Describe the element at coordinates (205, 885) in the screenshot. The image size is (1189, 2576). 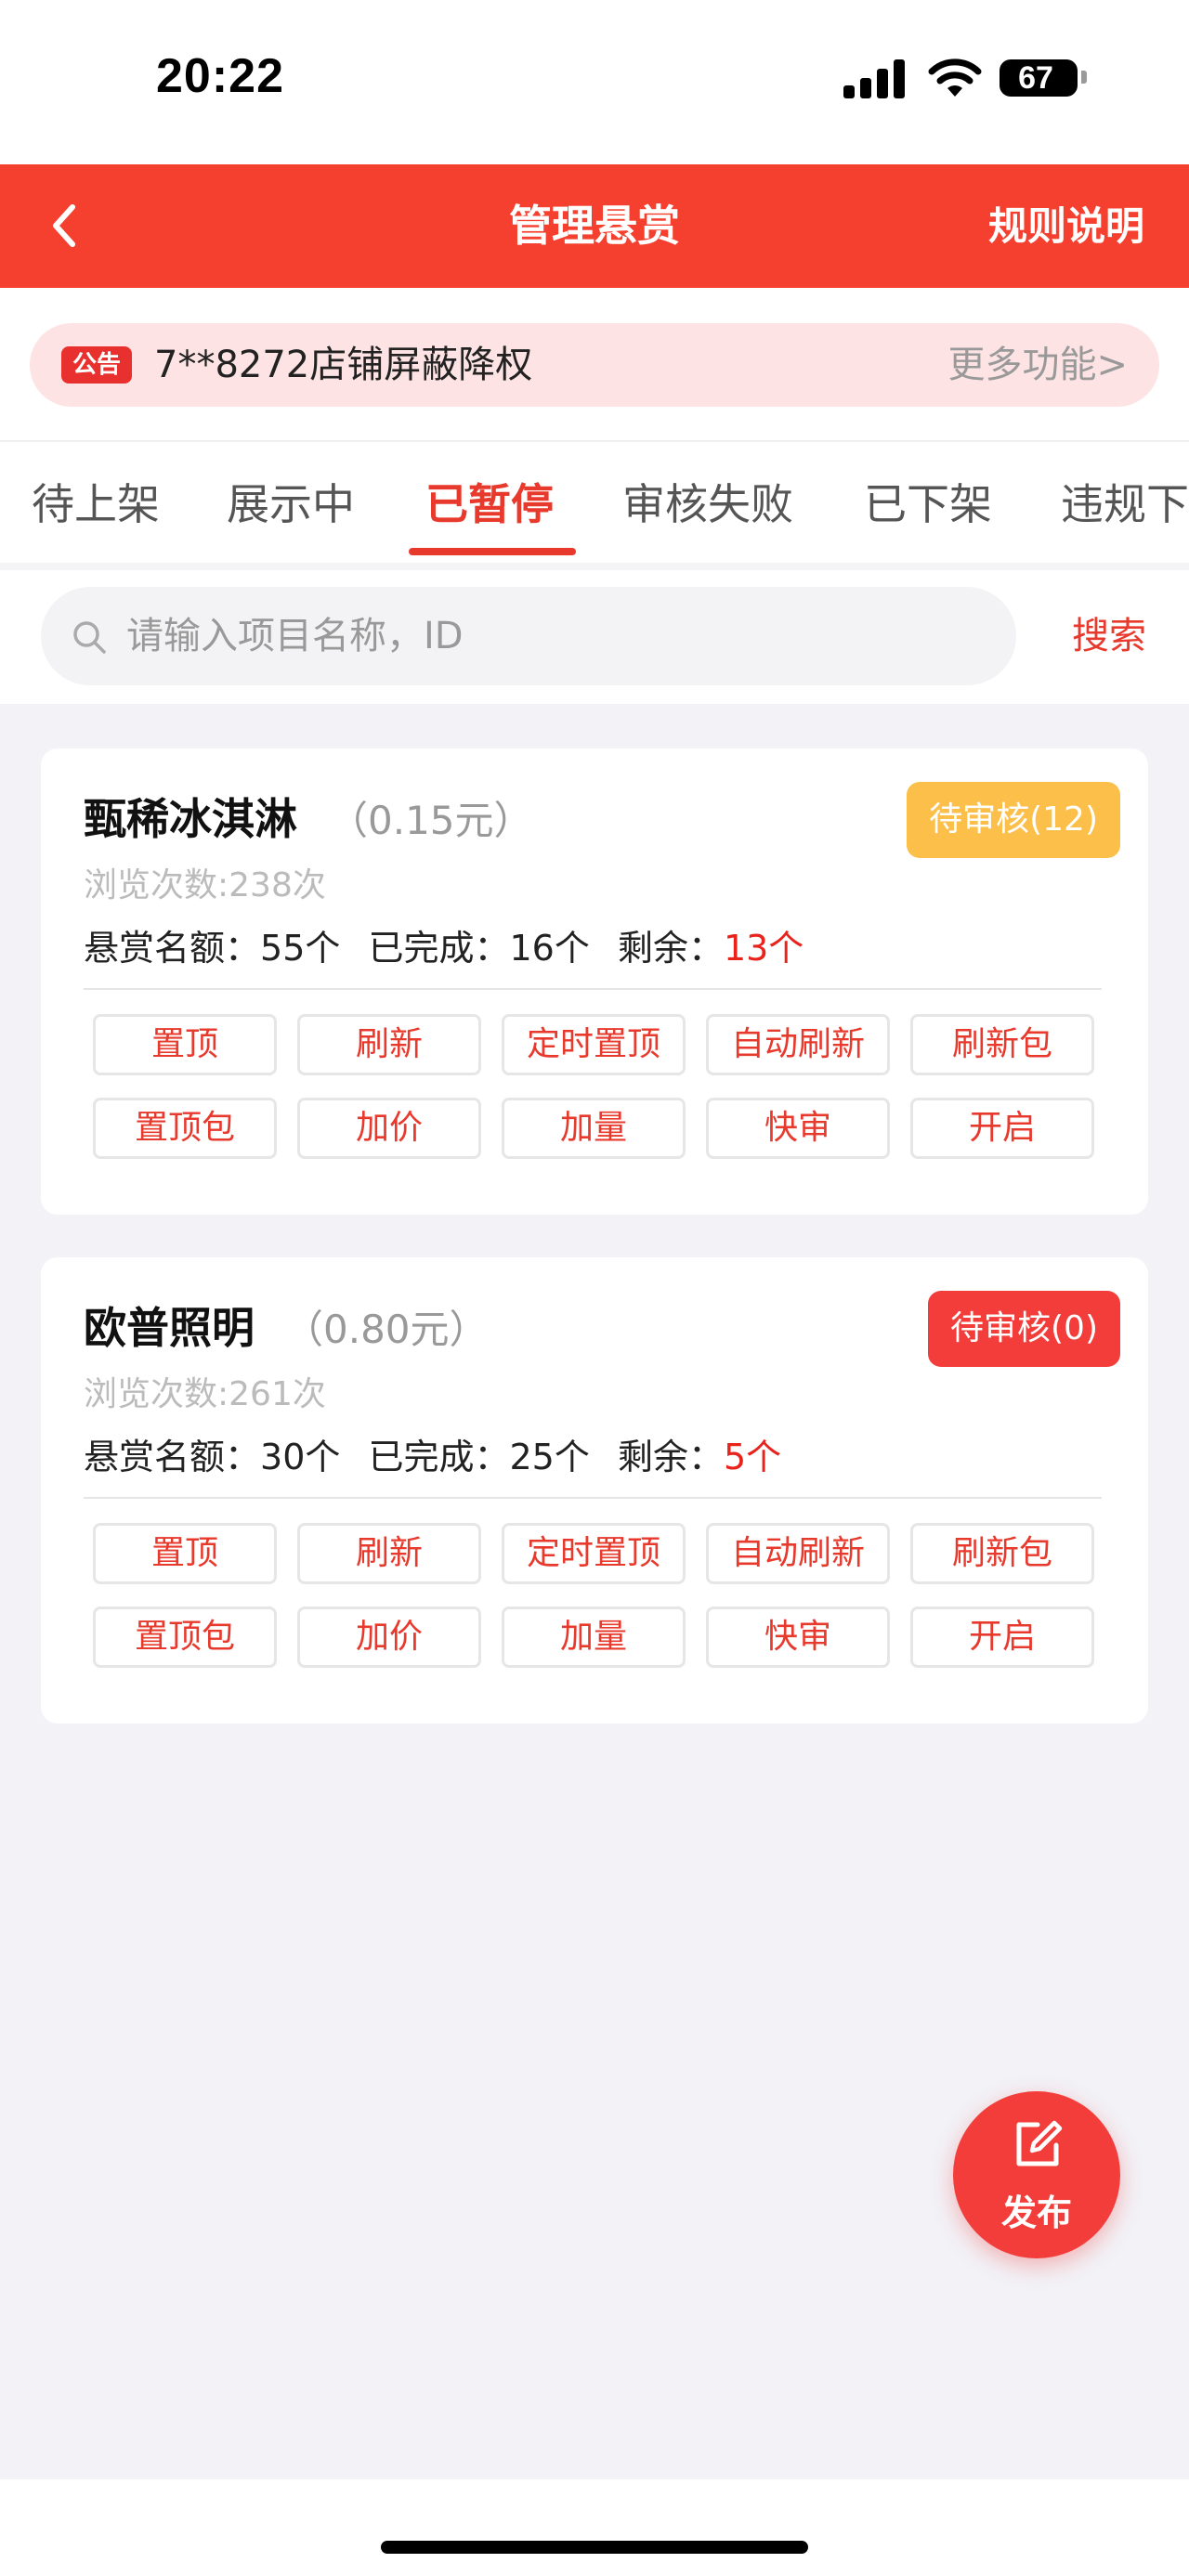
I see `card-views: 浏览次数:238次` at that location.